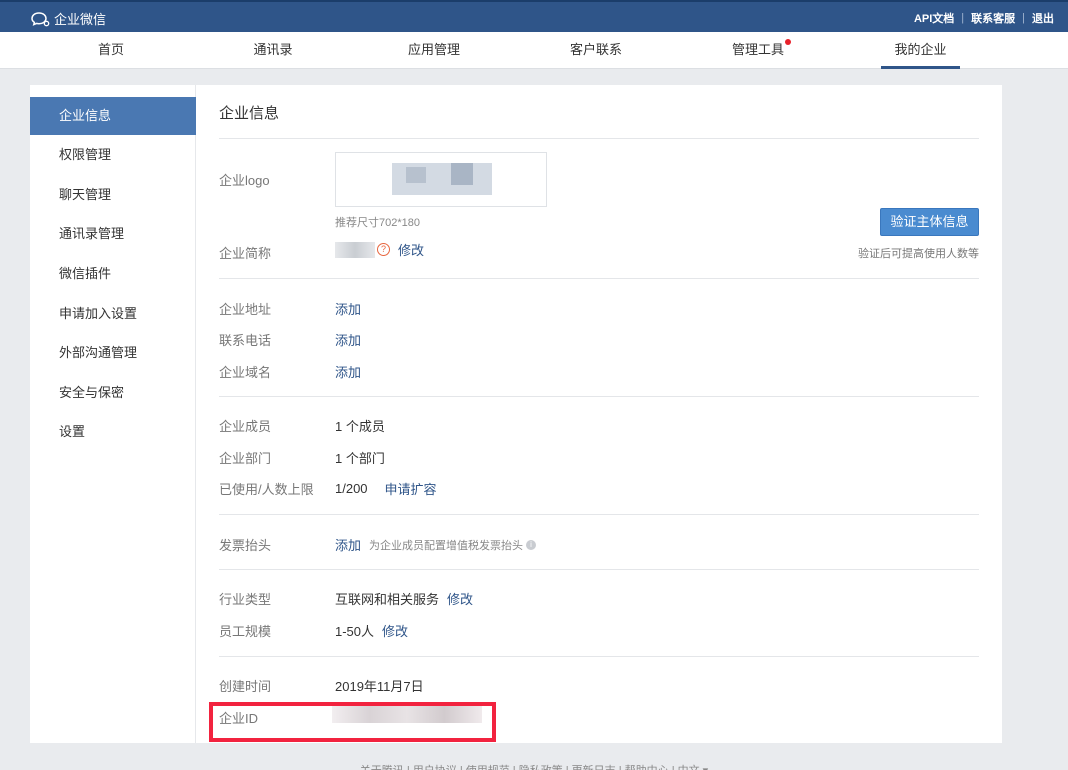 Image resolution: width=1068 pixels, height=770 pixels. Describe the element at coordinates (40, 18) in the screenshot. I see `chat-bubble-logo-icon` at that location.